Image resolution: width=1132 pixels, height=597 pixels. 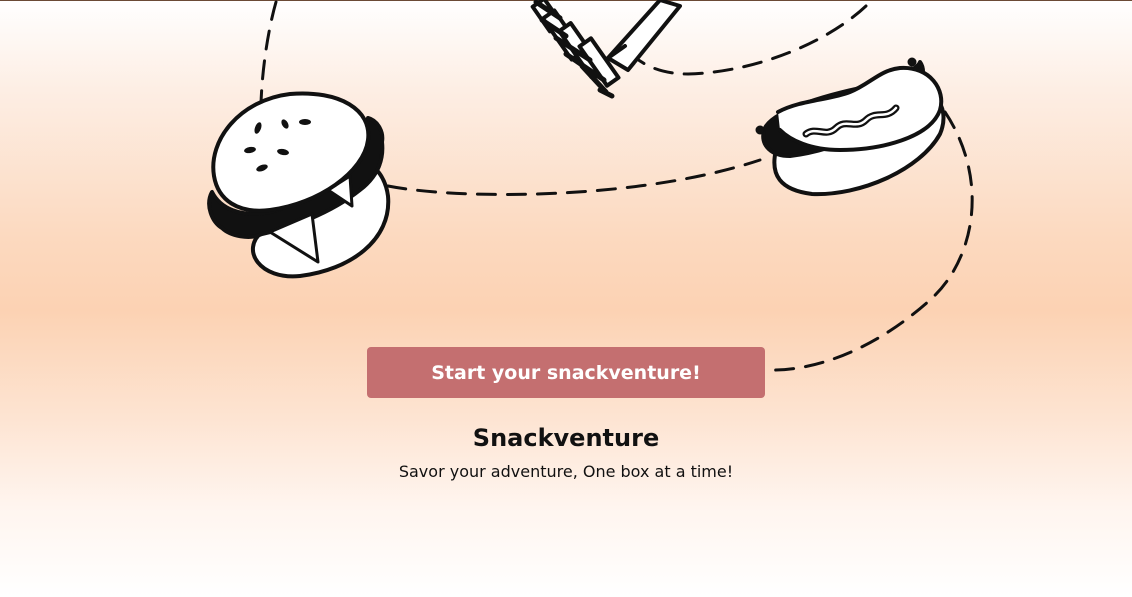 I want to click on start-snackventure-button: Start your snackventure!, so click(x=566, y=372).